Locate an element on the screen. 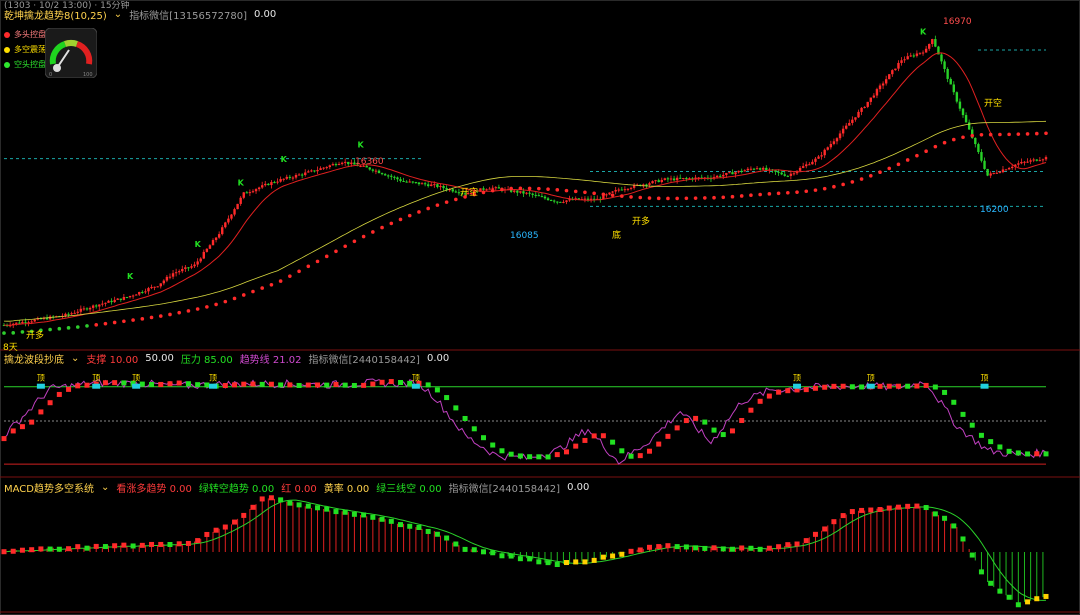  main-title: 乾坤擒龙趋势8(10,25) is located at coordinates (55, 14).